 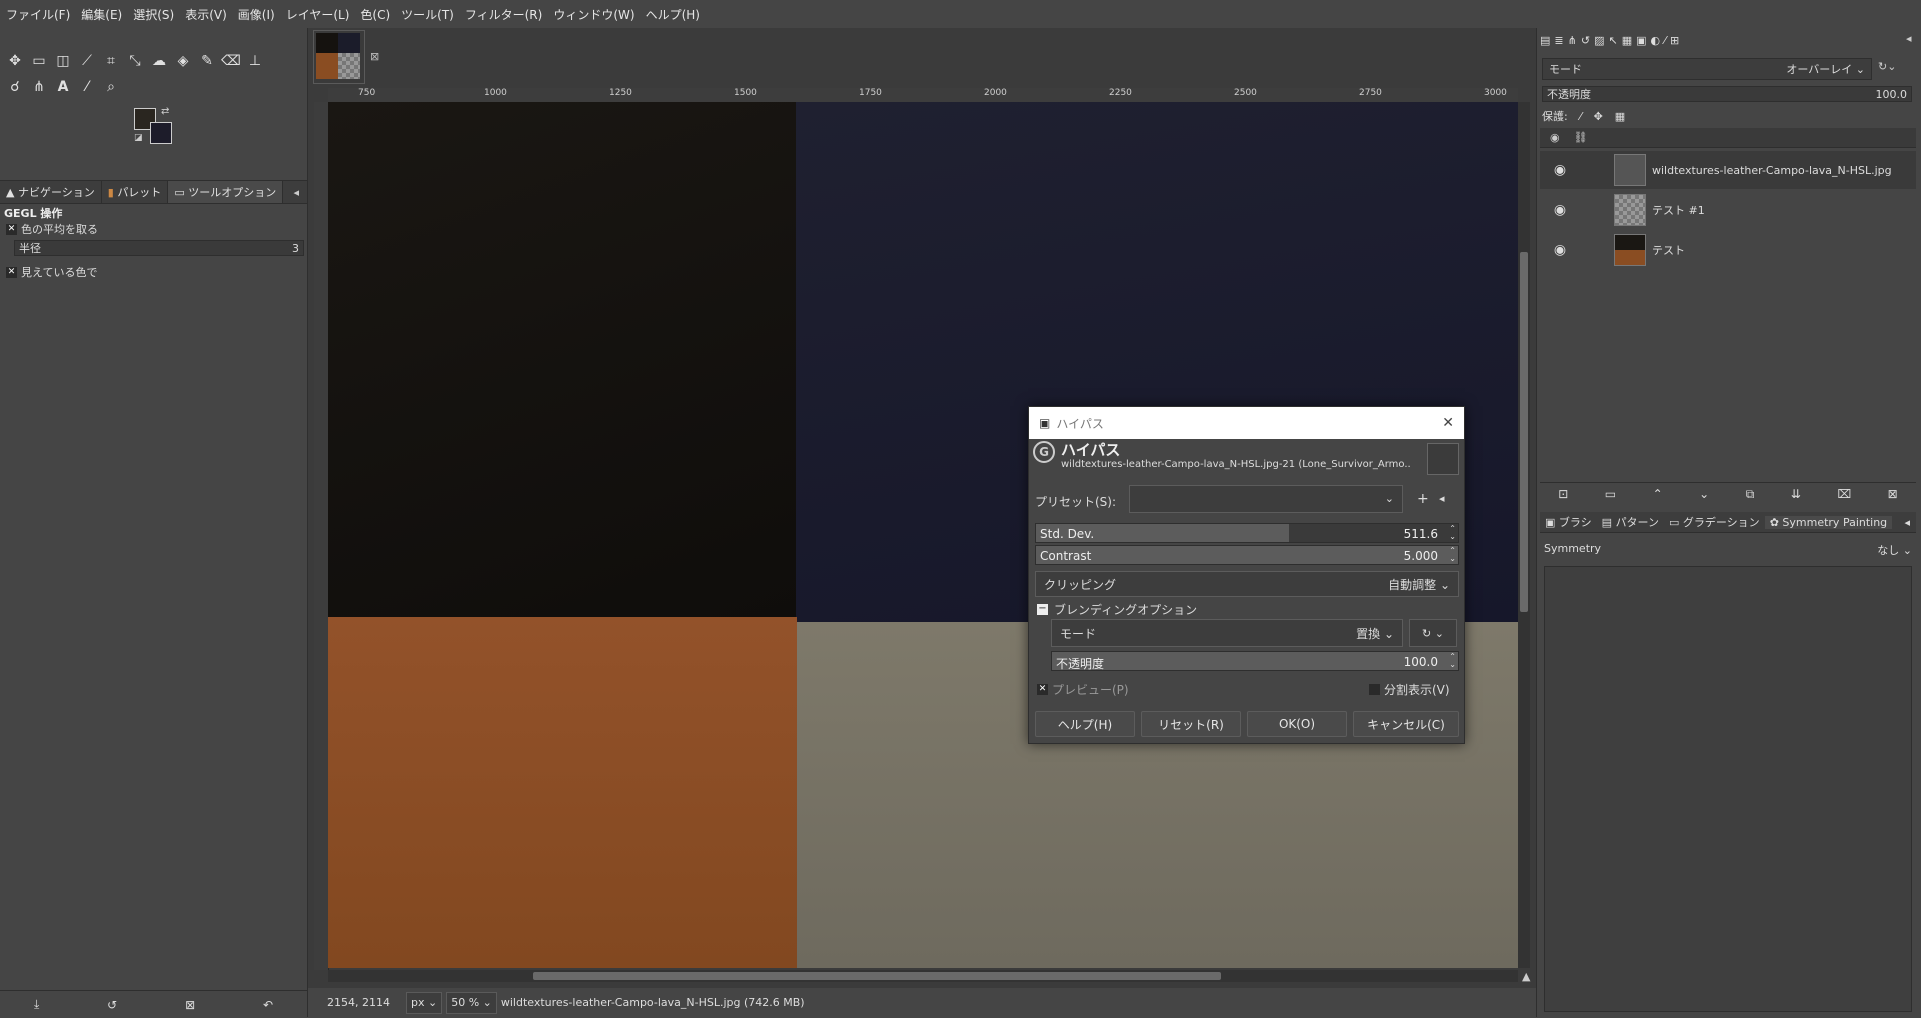 What do you see at coordinates (1828, 522) in the screenshot?
I see `tab-symmetry: ✿ Symmetry Painting` at bounding box center [1828, 522].